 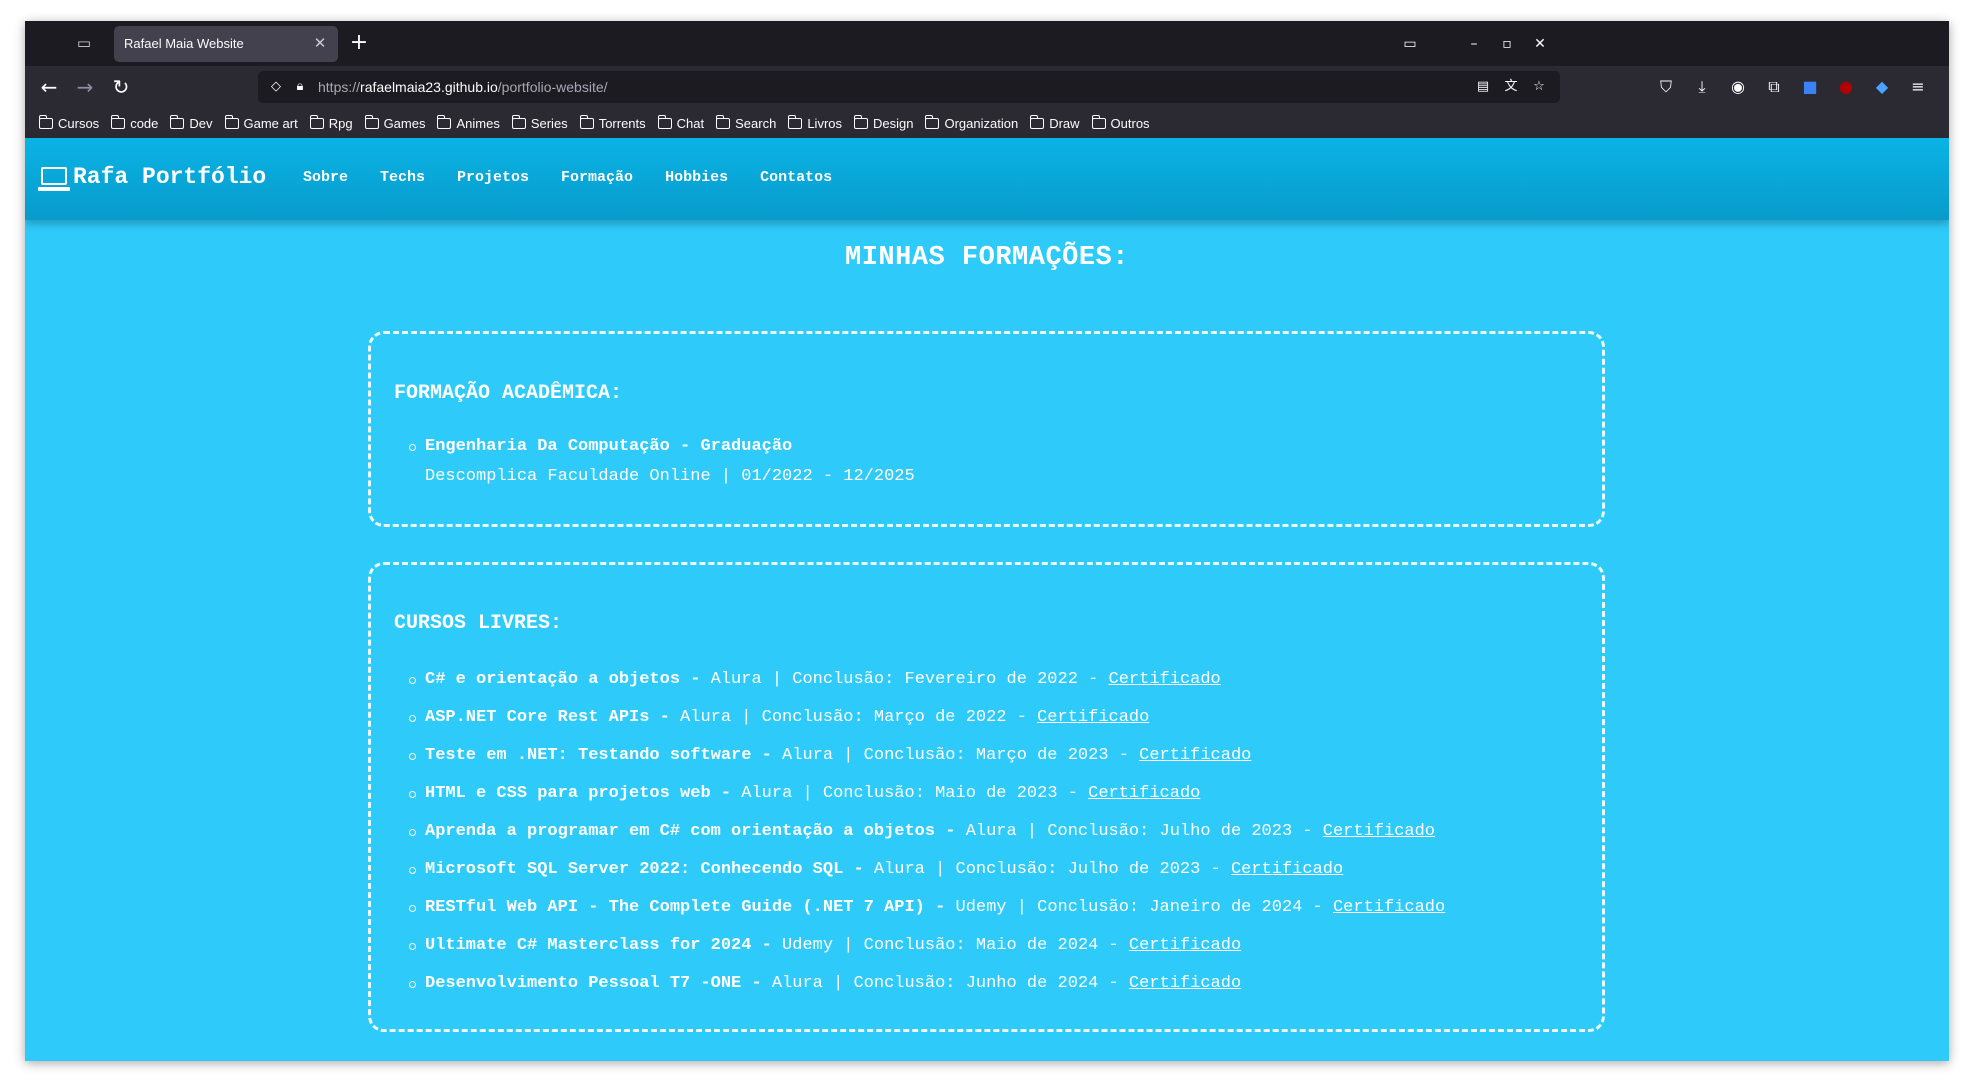 What do you see at coordinates (261, 122) in the screenshot?
I see `bookmark-folder: Game art` at bounding box center [261, 122].